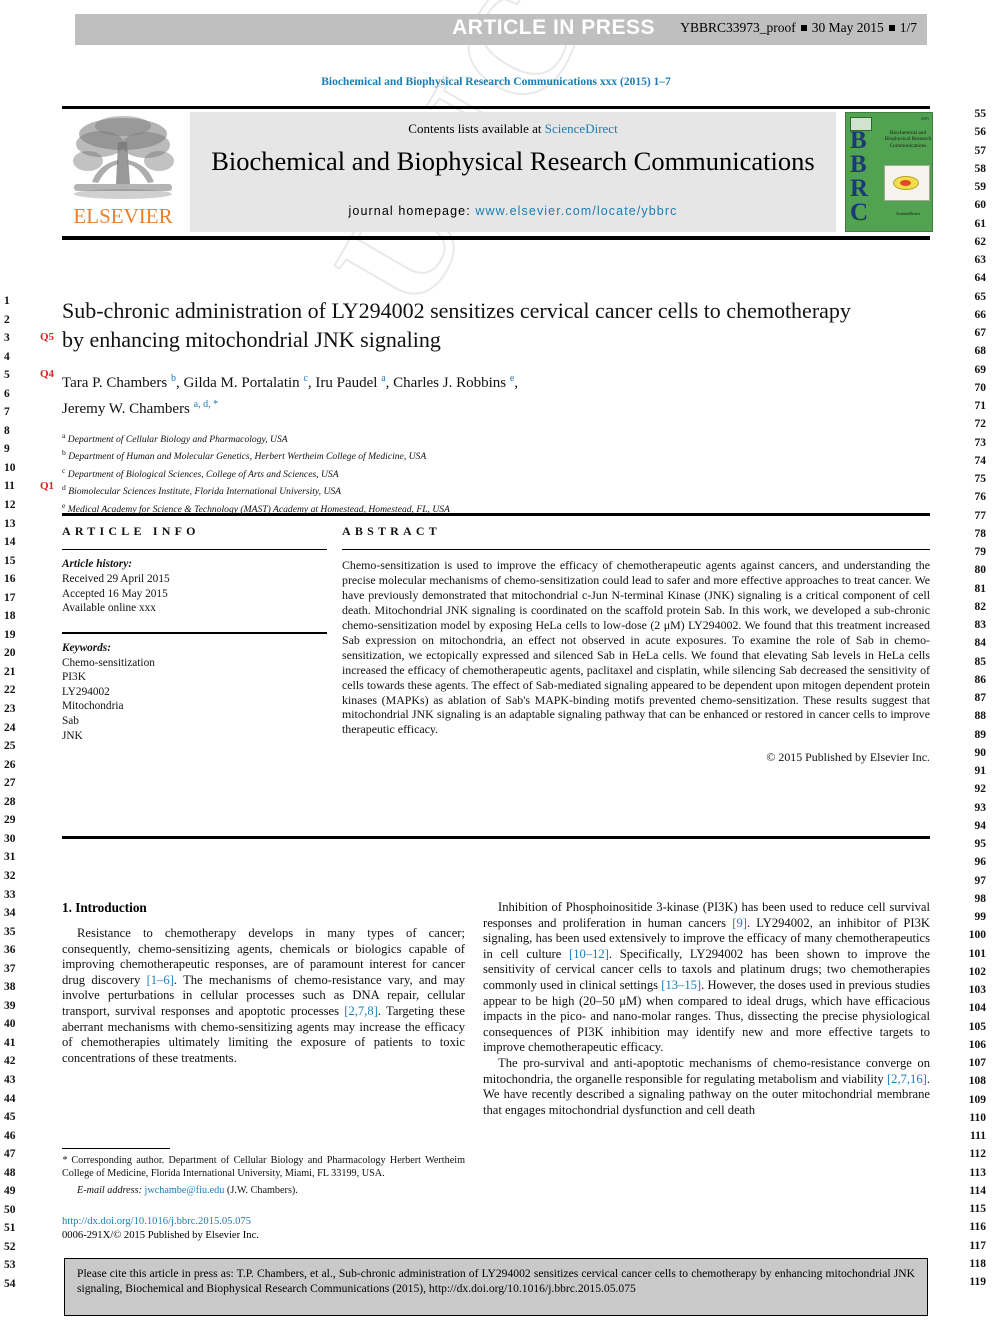 The width and height of the screenshot is (992, 1323). I want to click on line-number: 20, so click(10, 653).